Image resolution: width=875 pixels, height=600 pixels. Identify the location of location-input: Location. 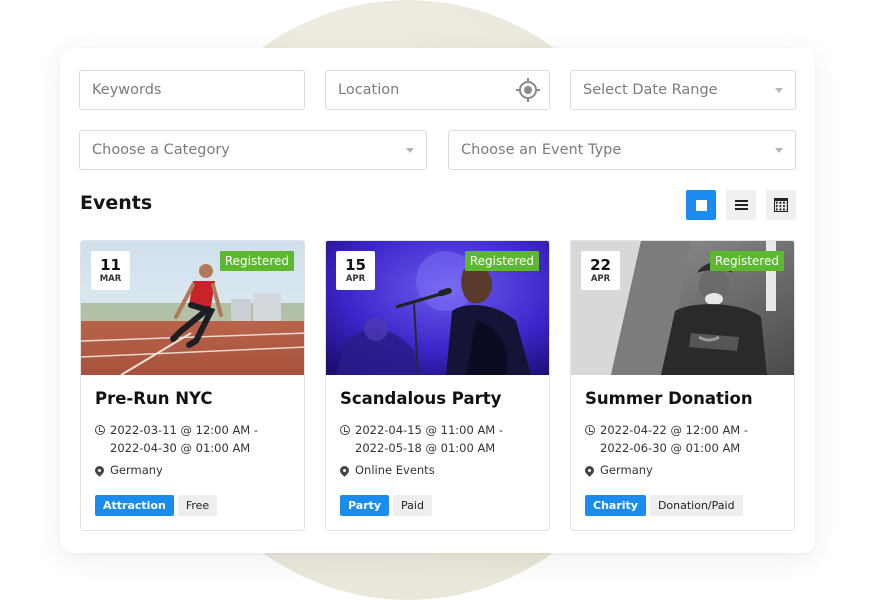
(437, 90).